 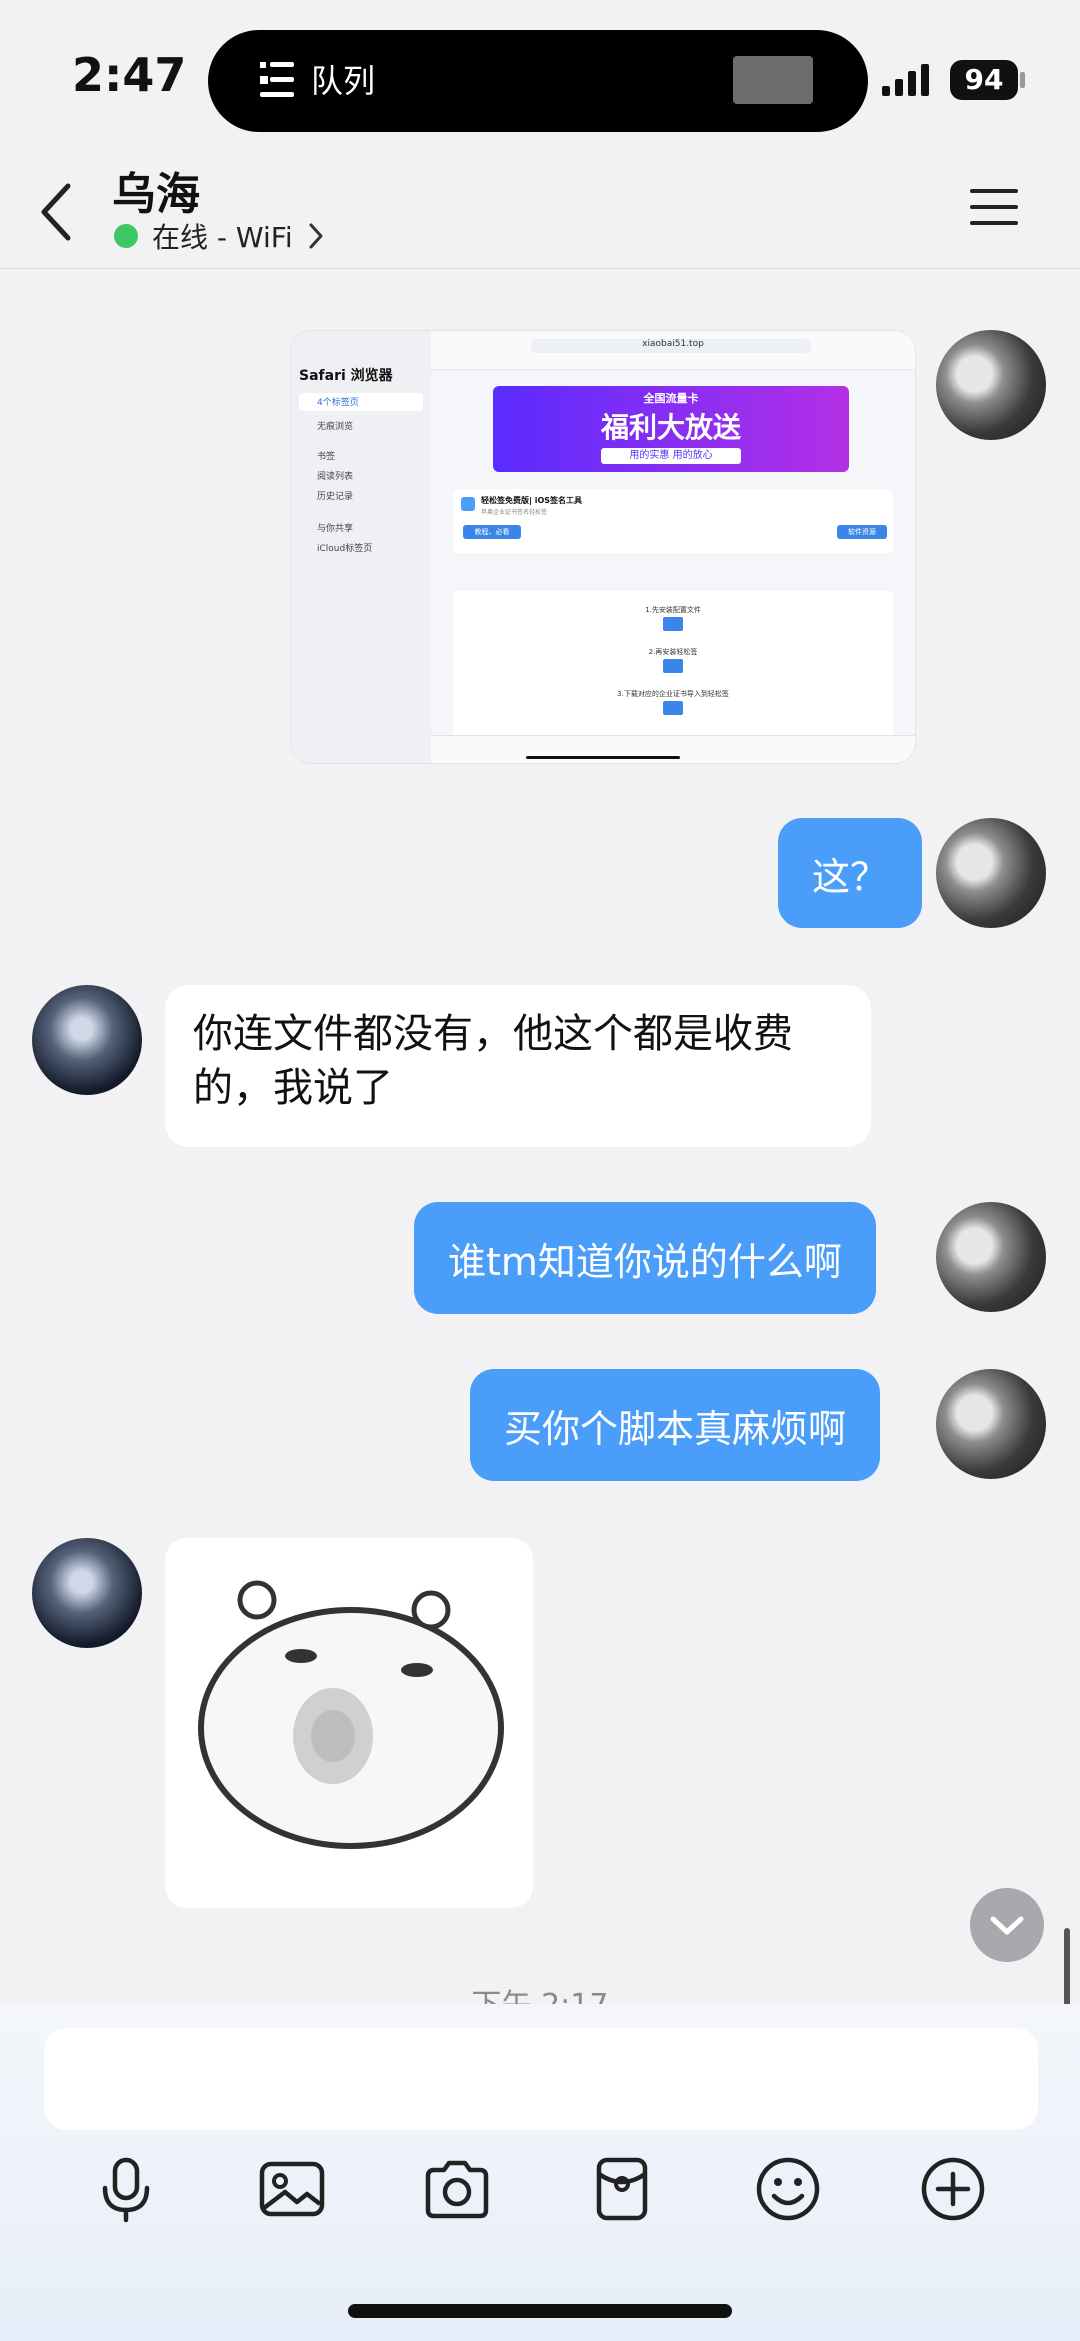 What do you see at coordinates (56, 212) in the screenshot?
I see `back-chevron-icon` at bounding box center [56, 212].